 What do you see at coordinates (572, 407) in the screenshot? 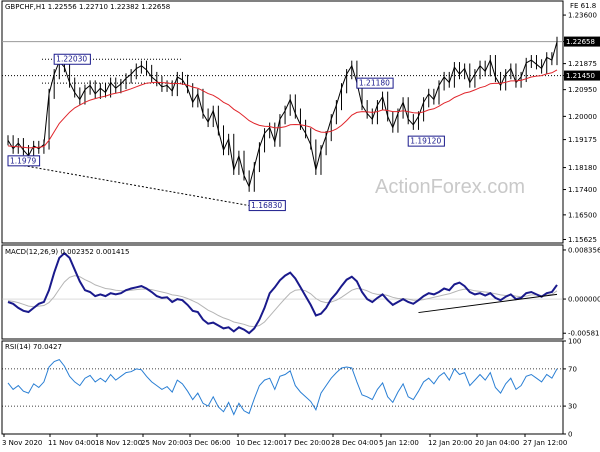
I see `y-tick-label: 30` at bounding box center [572, 407].